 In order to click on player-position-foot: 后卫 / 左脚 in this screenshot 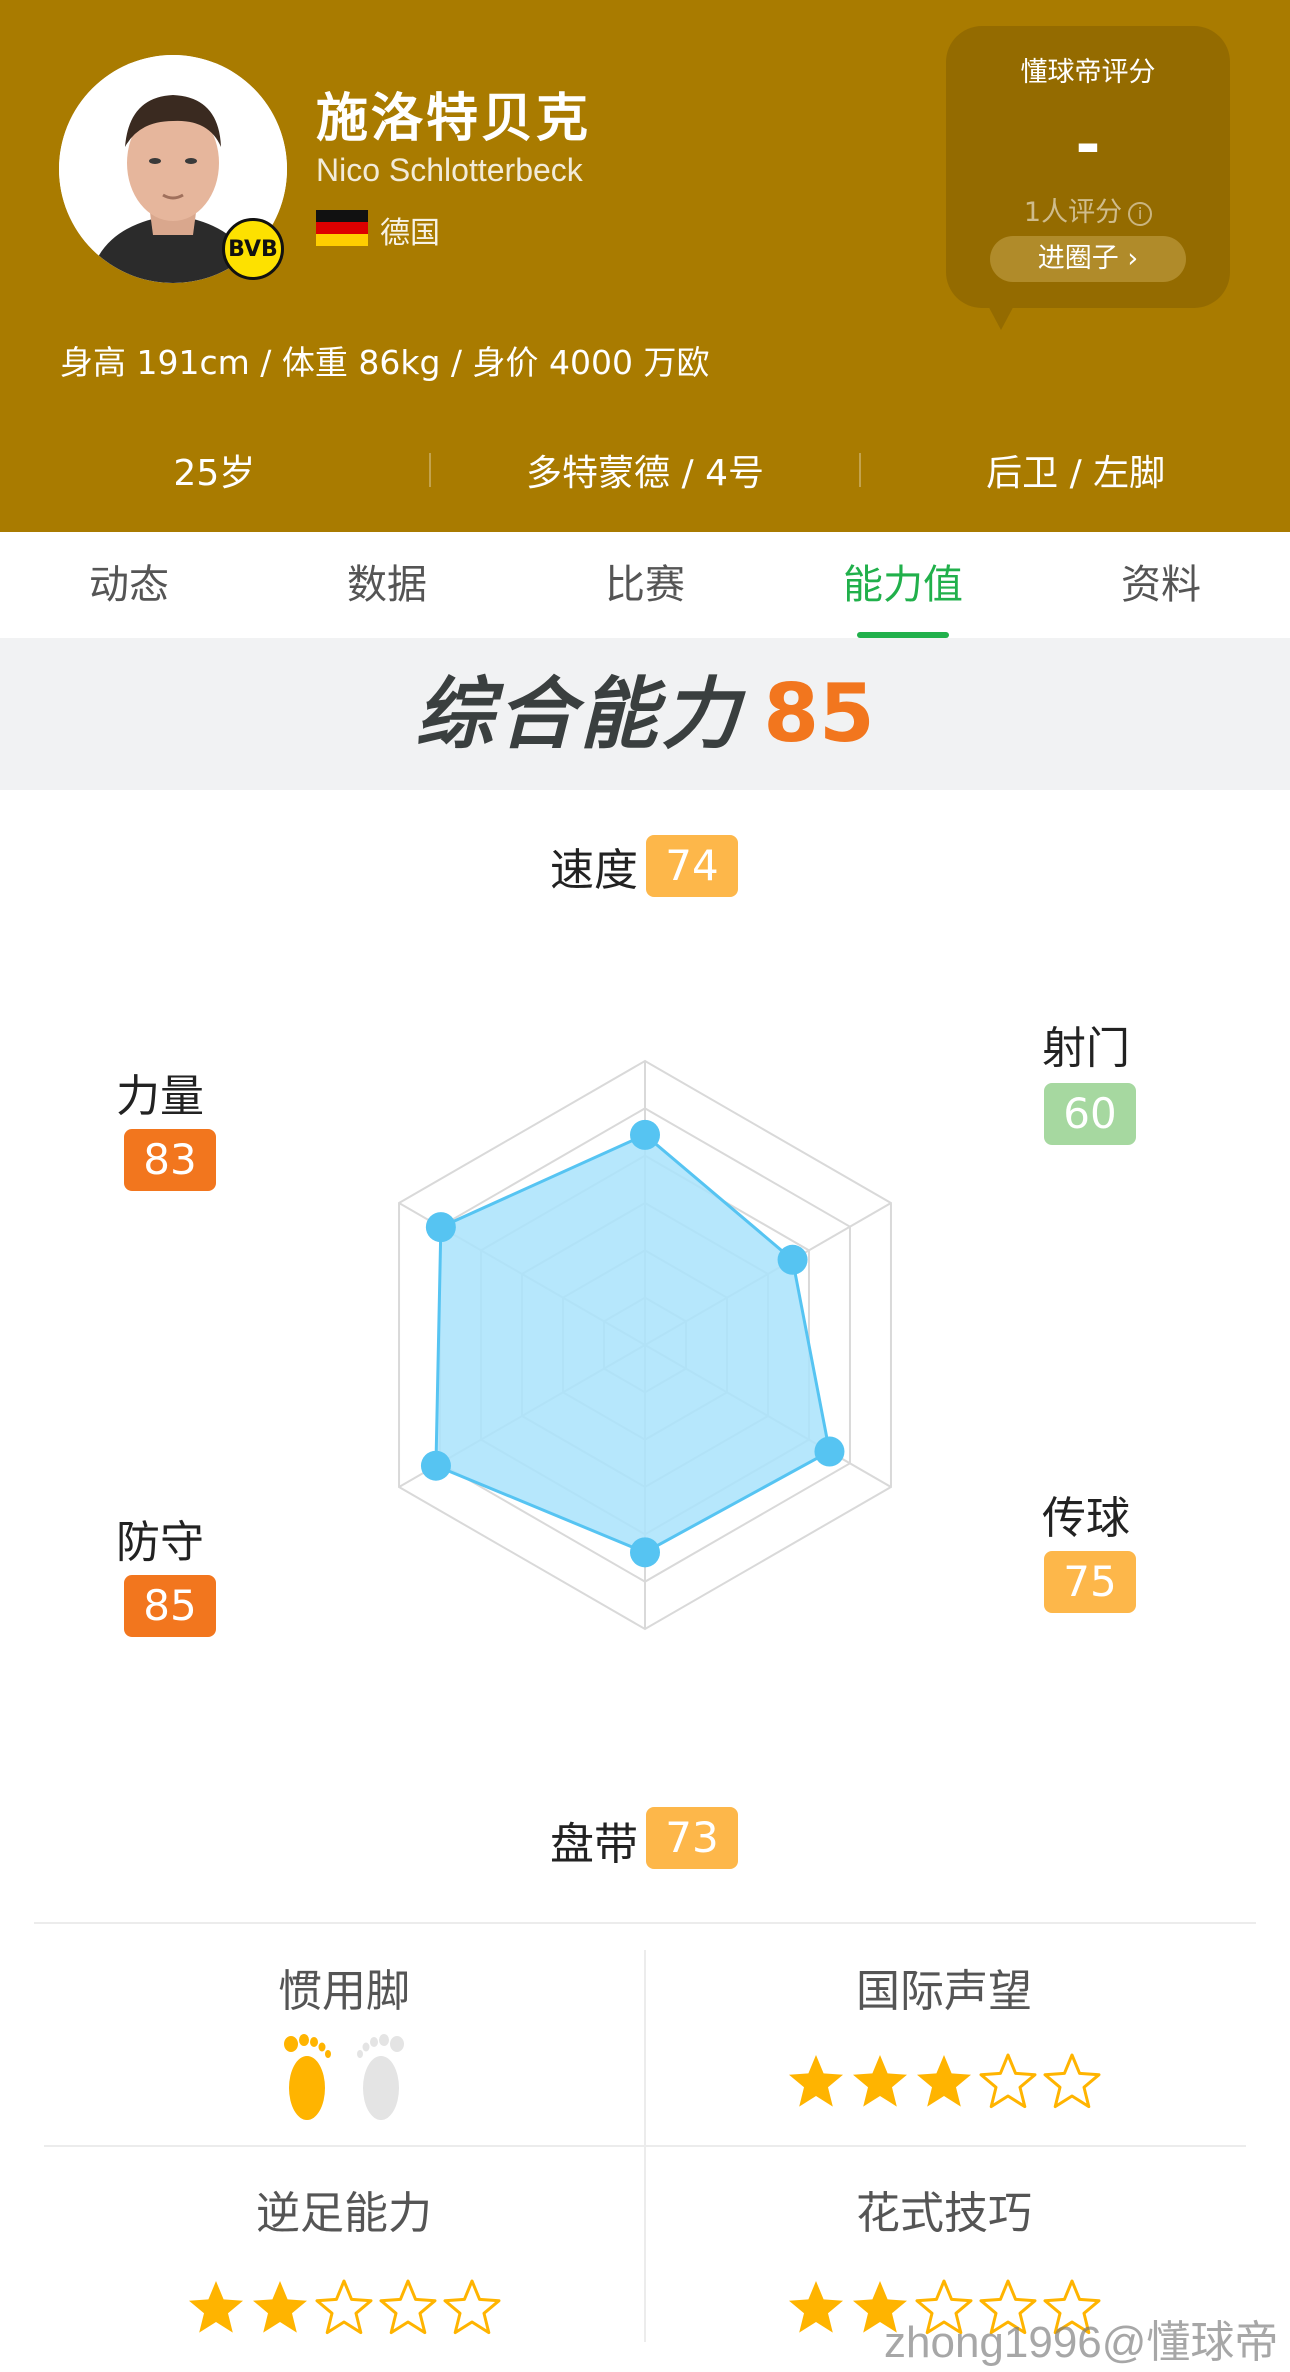, I will do `click(1076, 473)`.